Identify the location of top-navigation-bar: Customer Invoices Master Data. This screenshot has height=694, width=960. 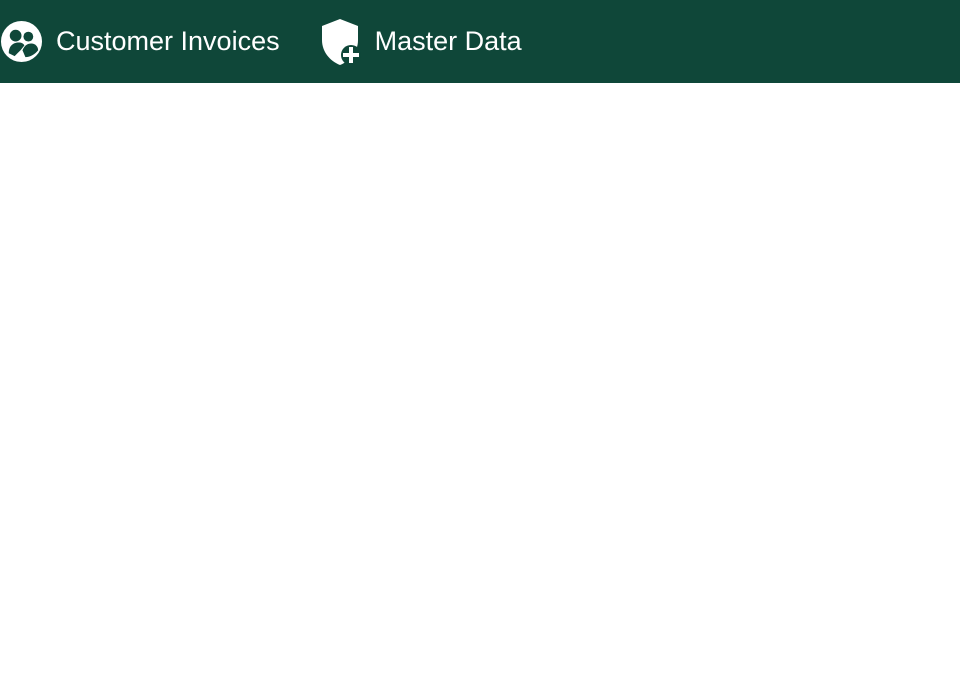
(480, 41).